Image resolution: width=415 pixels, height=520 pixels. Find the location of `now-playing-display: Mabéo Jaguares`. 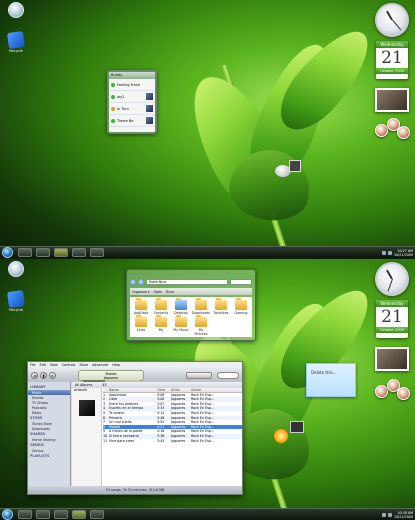

now-playing-display: Mabéo Jaguares is located at coordinates (111, 375).